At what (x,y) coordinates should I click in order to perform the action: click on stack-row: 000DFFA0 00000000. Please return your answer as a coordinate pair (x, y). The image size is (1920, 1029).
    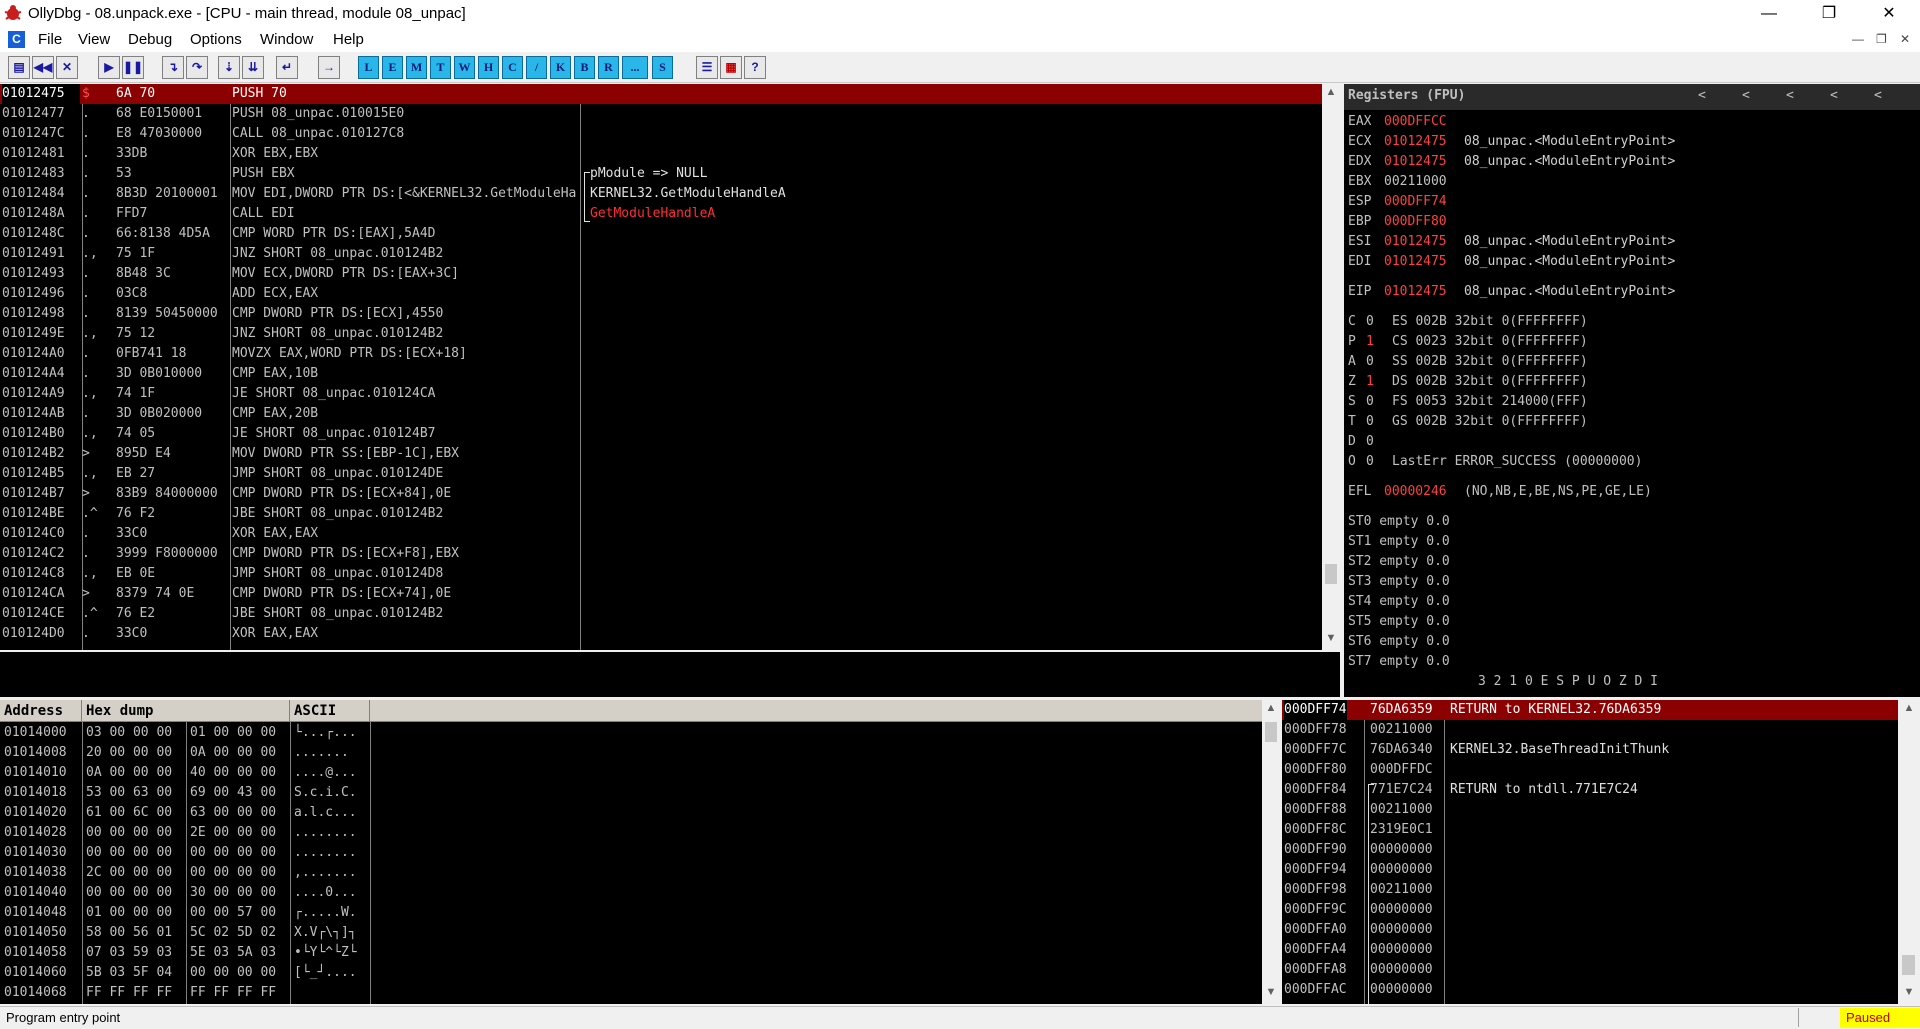
    Looking at the image, I should click on (1590, 930).